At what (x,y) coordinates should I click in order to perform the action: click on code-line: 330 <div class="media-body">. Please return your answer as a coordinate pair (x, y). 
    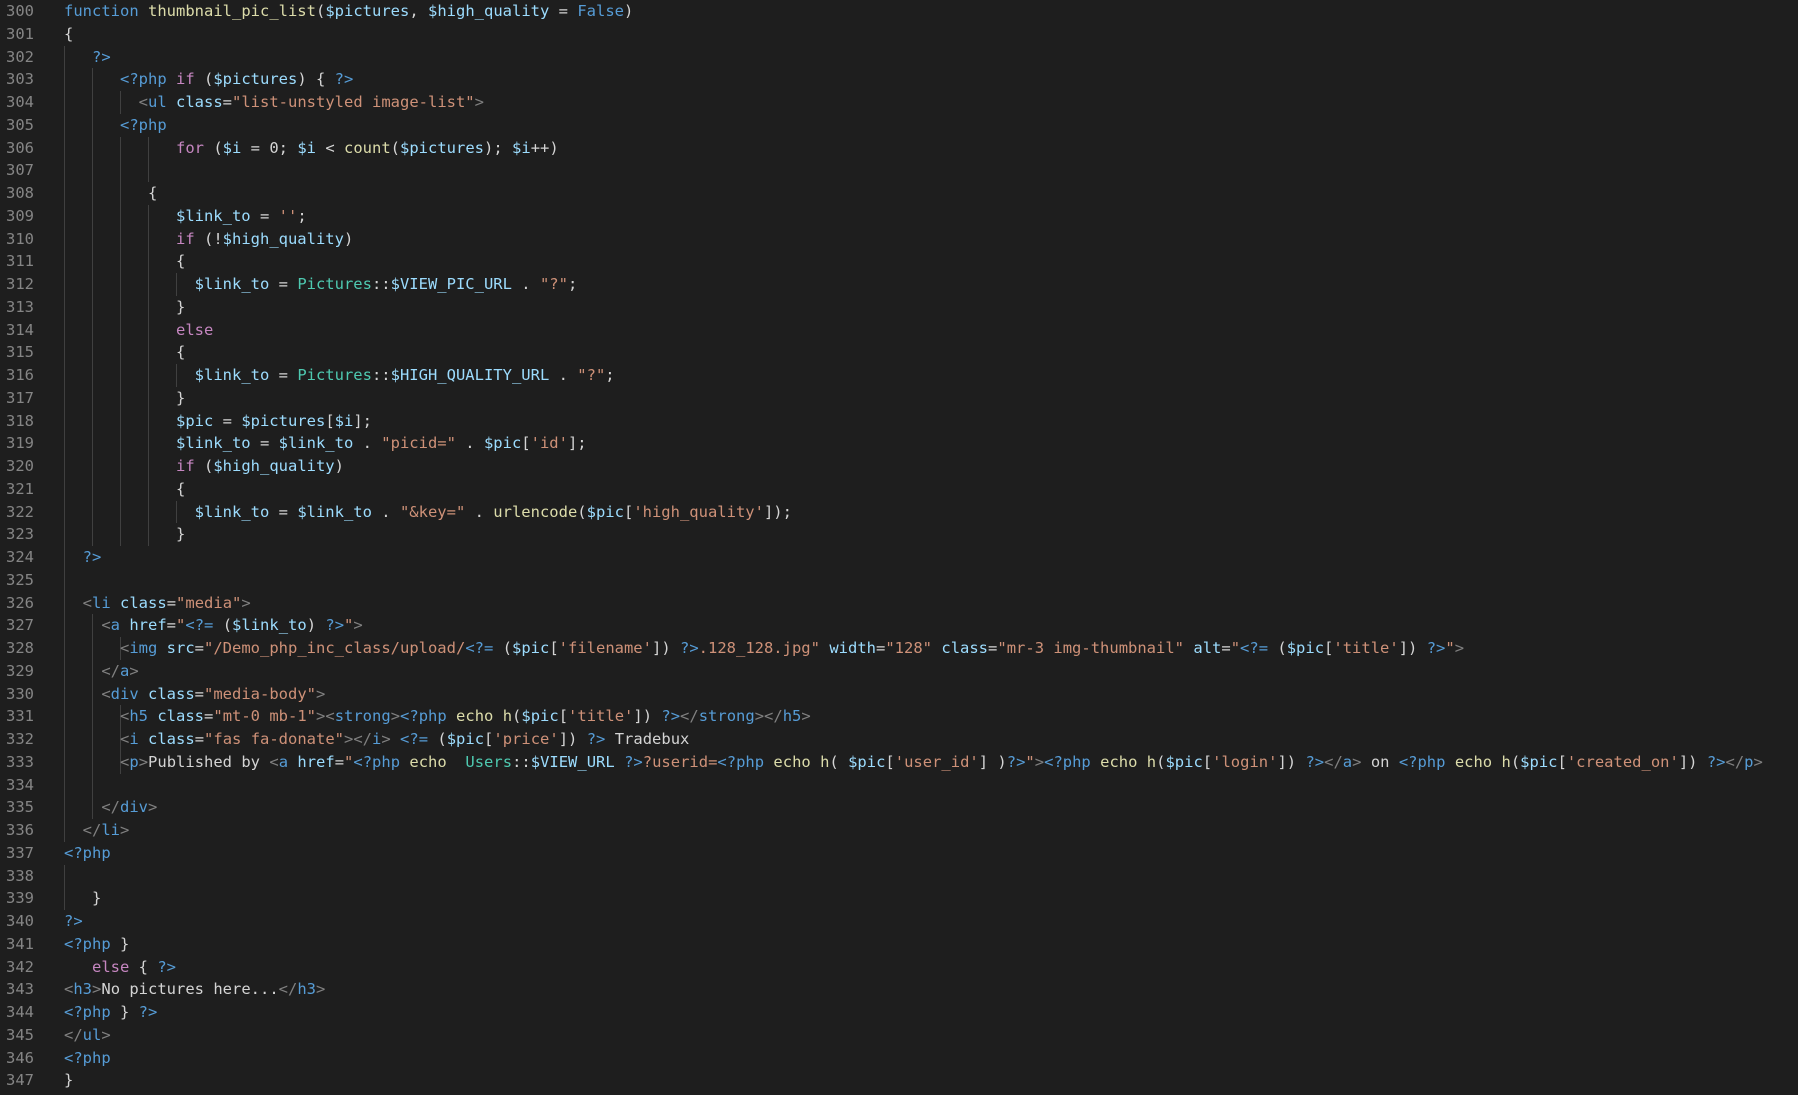
    Looking at the image, I should click on (899, 694).